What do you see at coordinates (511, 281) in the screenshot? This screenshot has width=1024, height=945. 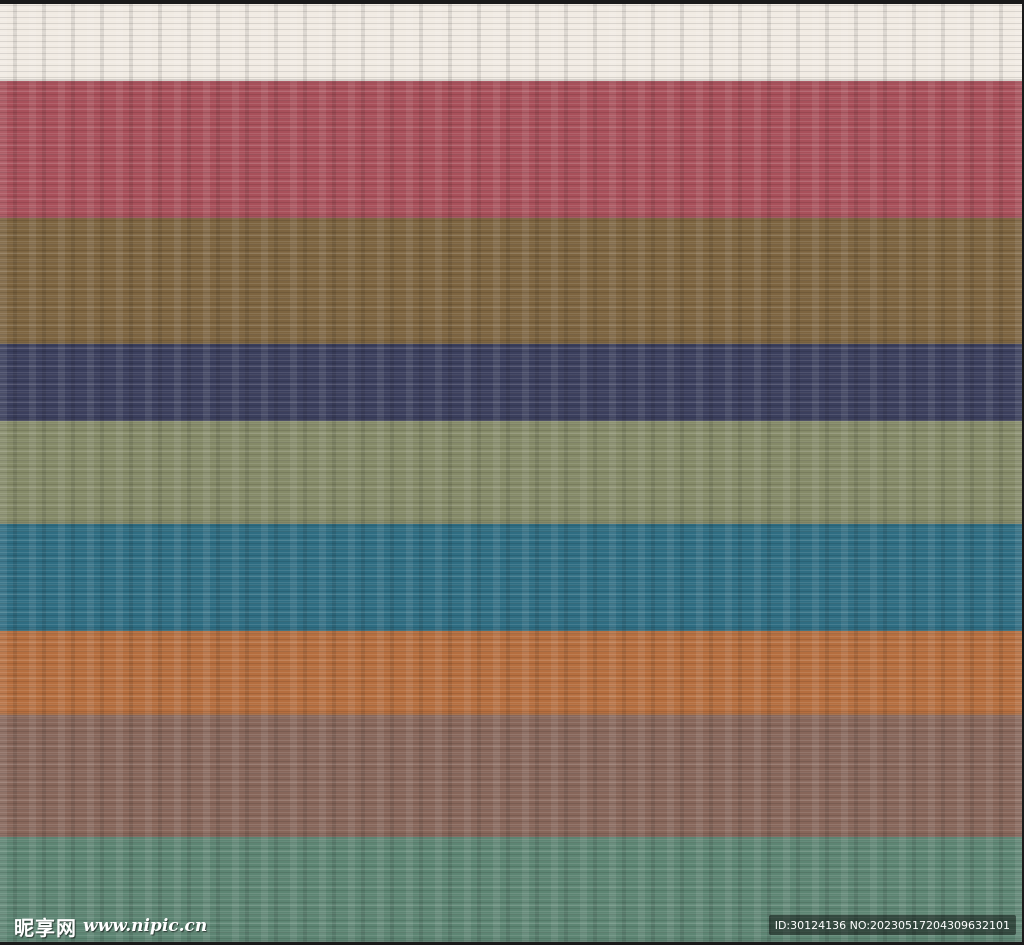 I see `stripe-olive-brown` at bounding box center [511, 281].